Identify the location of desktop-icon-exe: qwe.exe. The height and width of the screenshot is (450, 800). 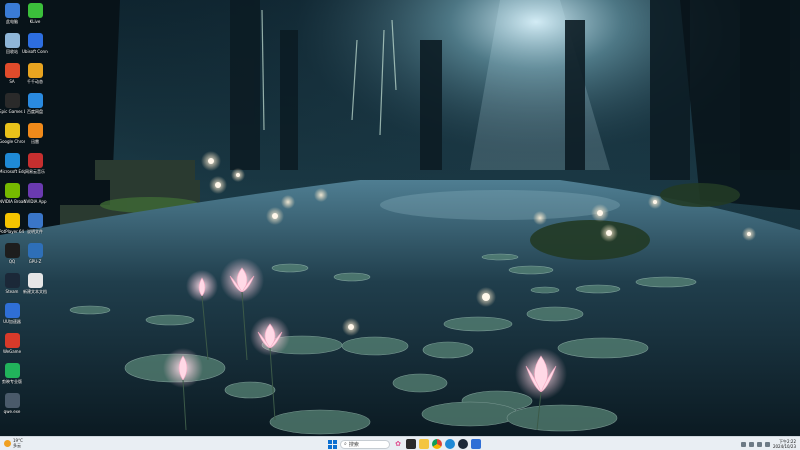
(12, 403).